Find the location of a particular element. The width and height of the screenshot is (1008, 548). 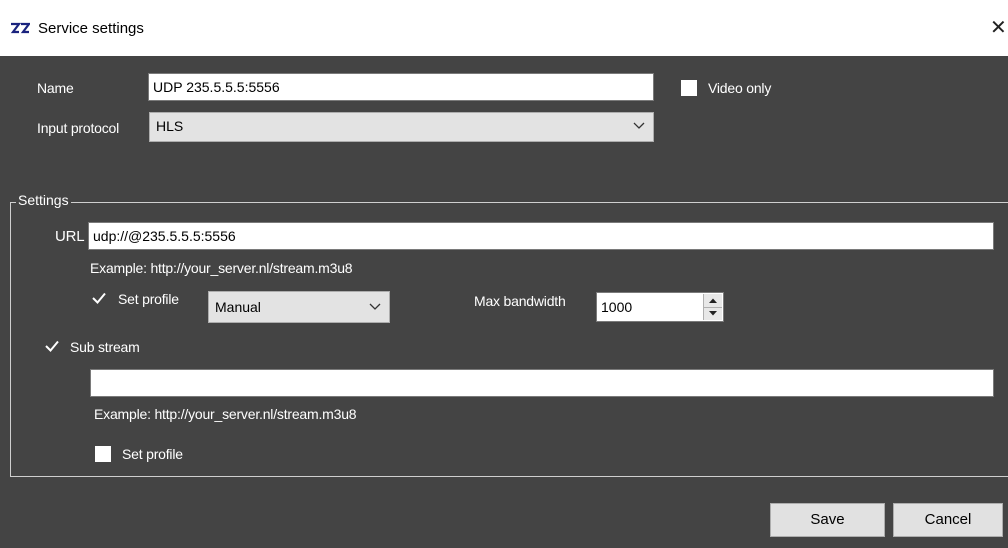

sub-stream-checkbox is located at coordinates (52, 346).